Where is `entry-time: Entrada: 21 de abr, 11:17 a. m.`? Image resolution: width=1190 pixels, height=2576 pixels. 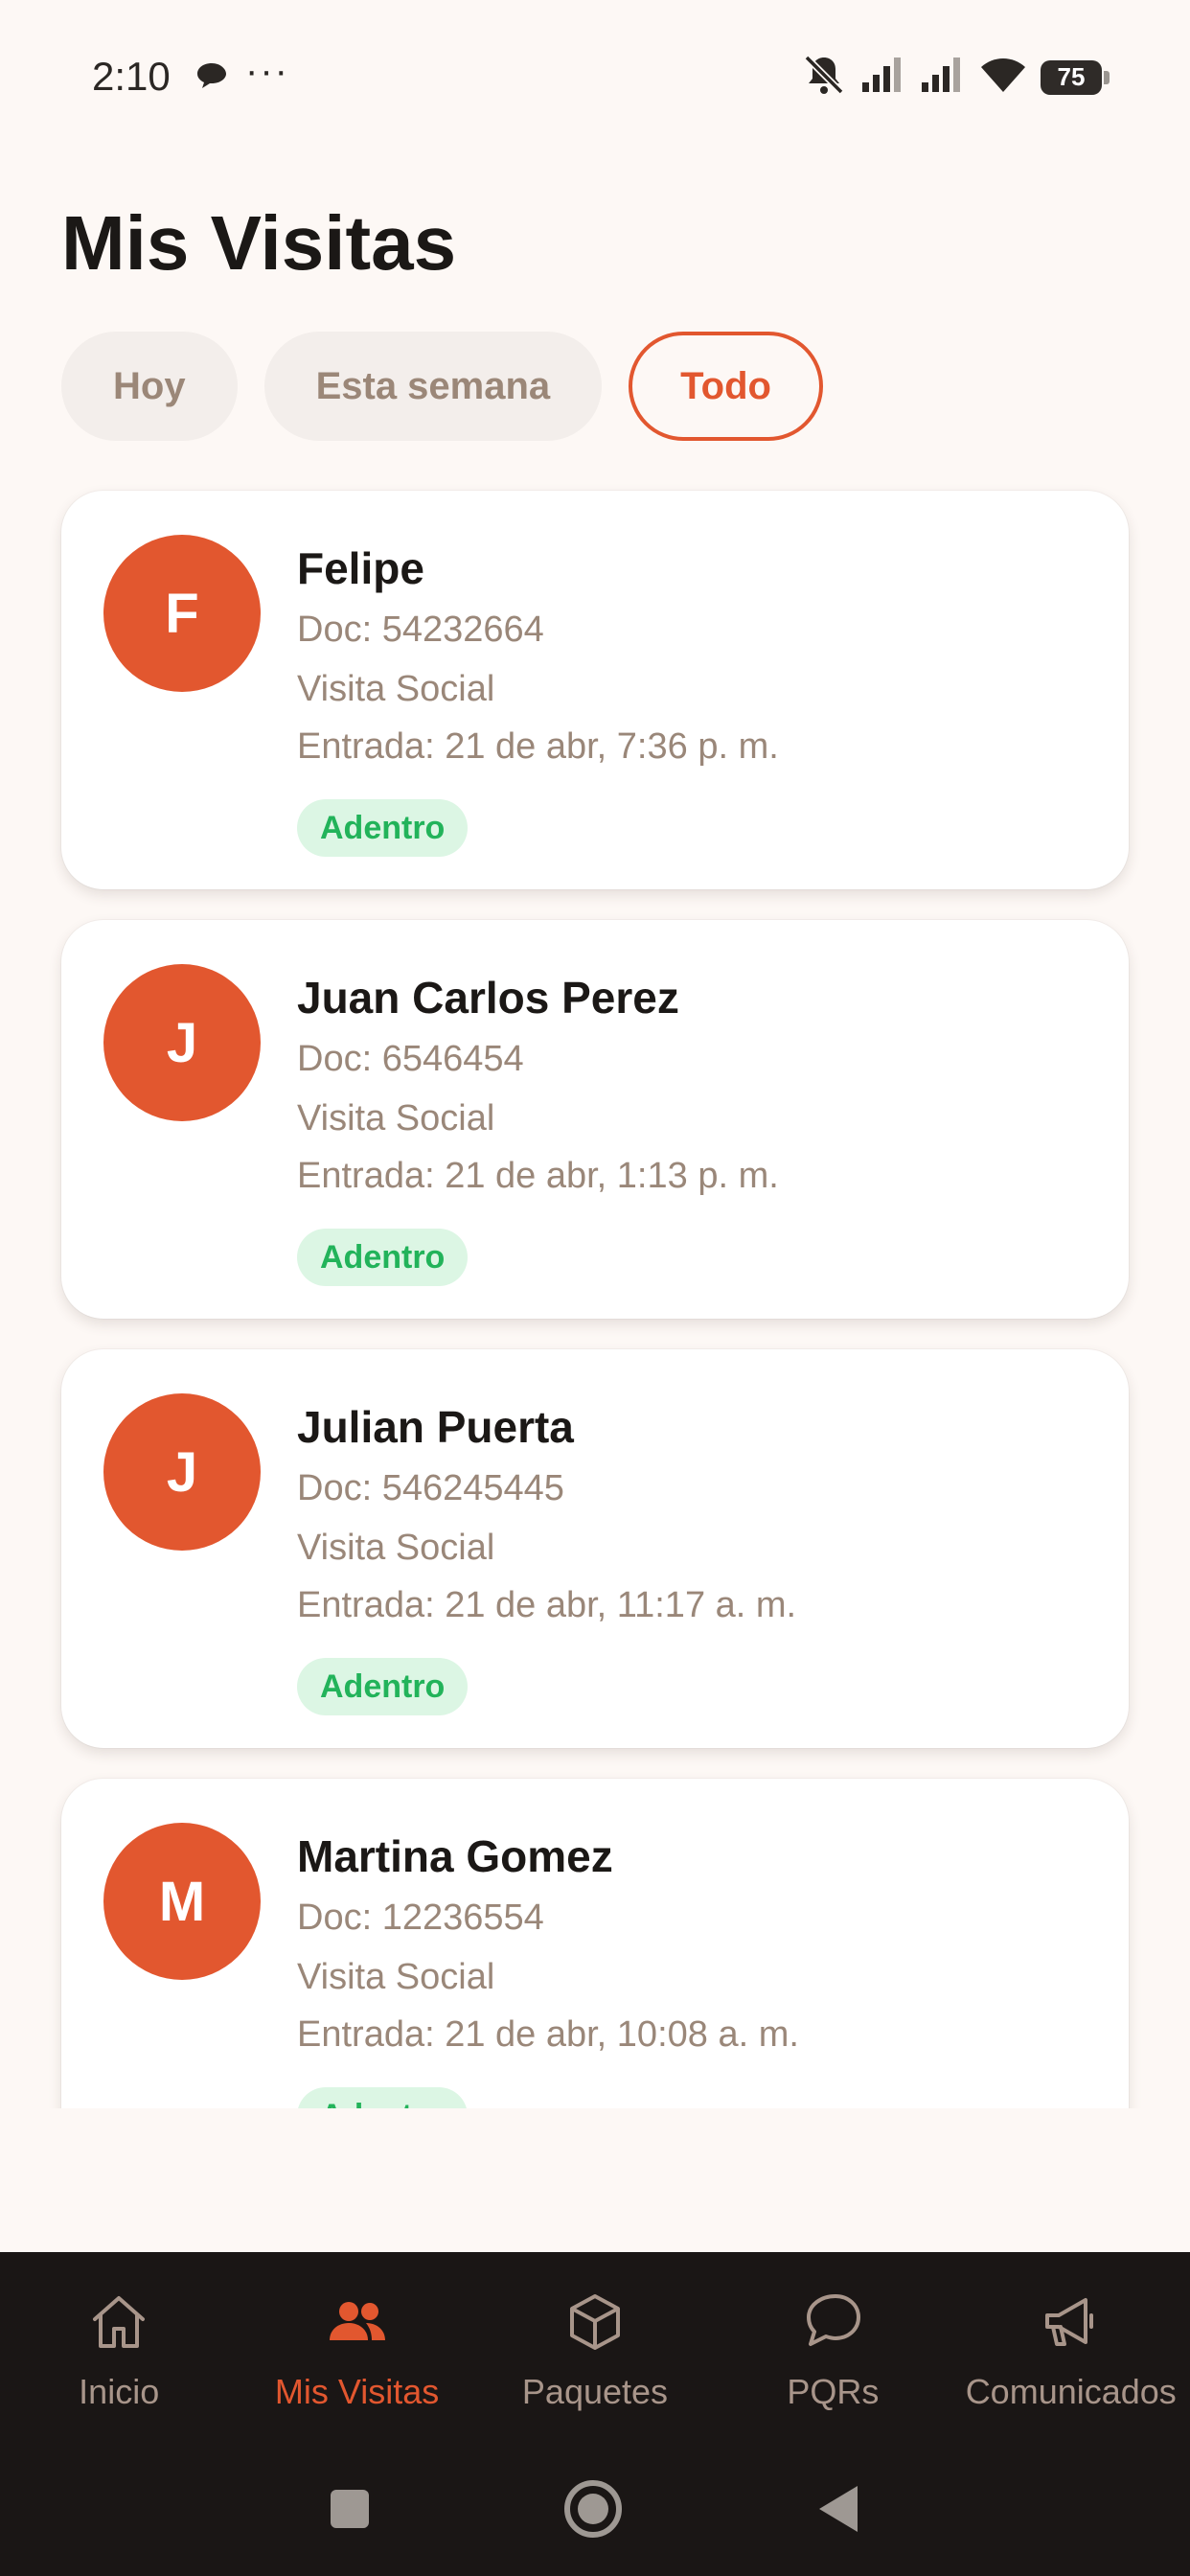
entry-time: Entrada: 21 de abr, 11:17 a. m. is located at coordinates (547, 1605).